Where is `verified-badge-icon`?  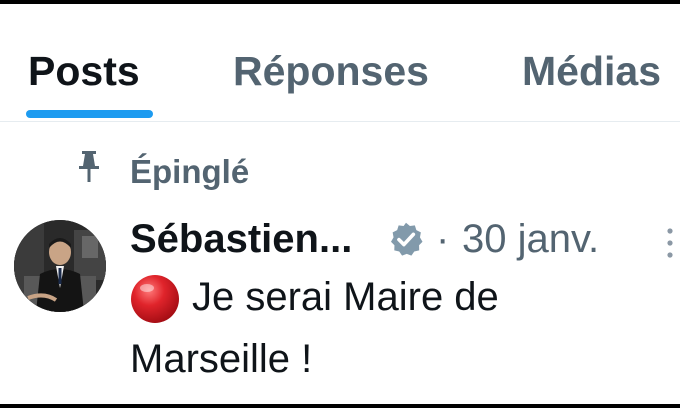 verified-badge-icon is located at coordinates (407, 239).